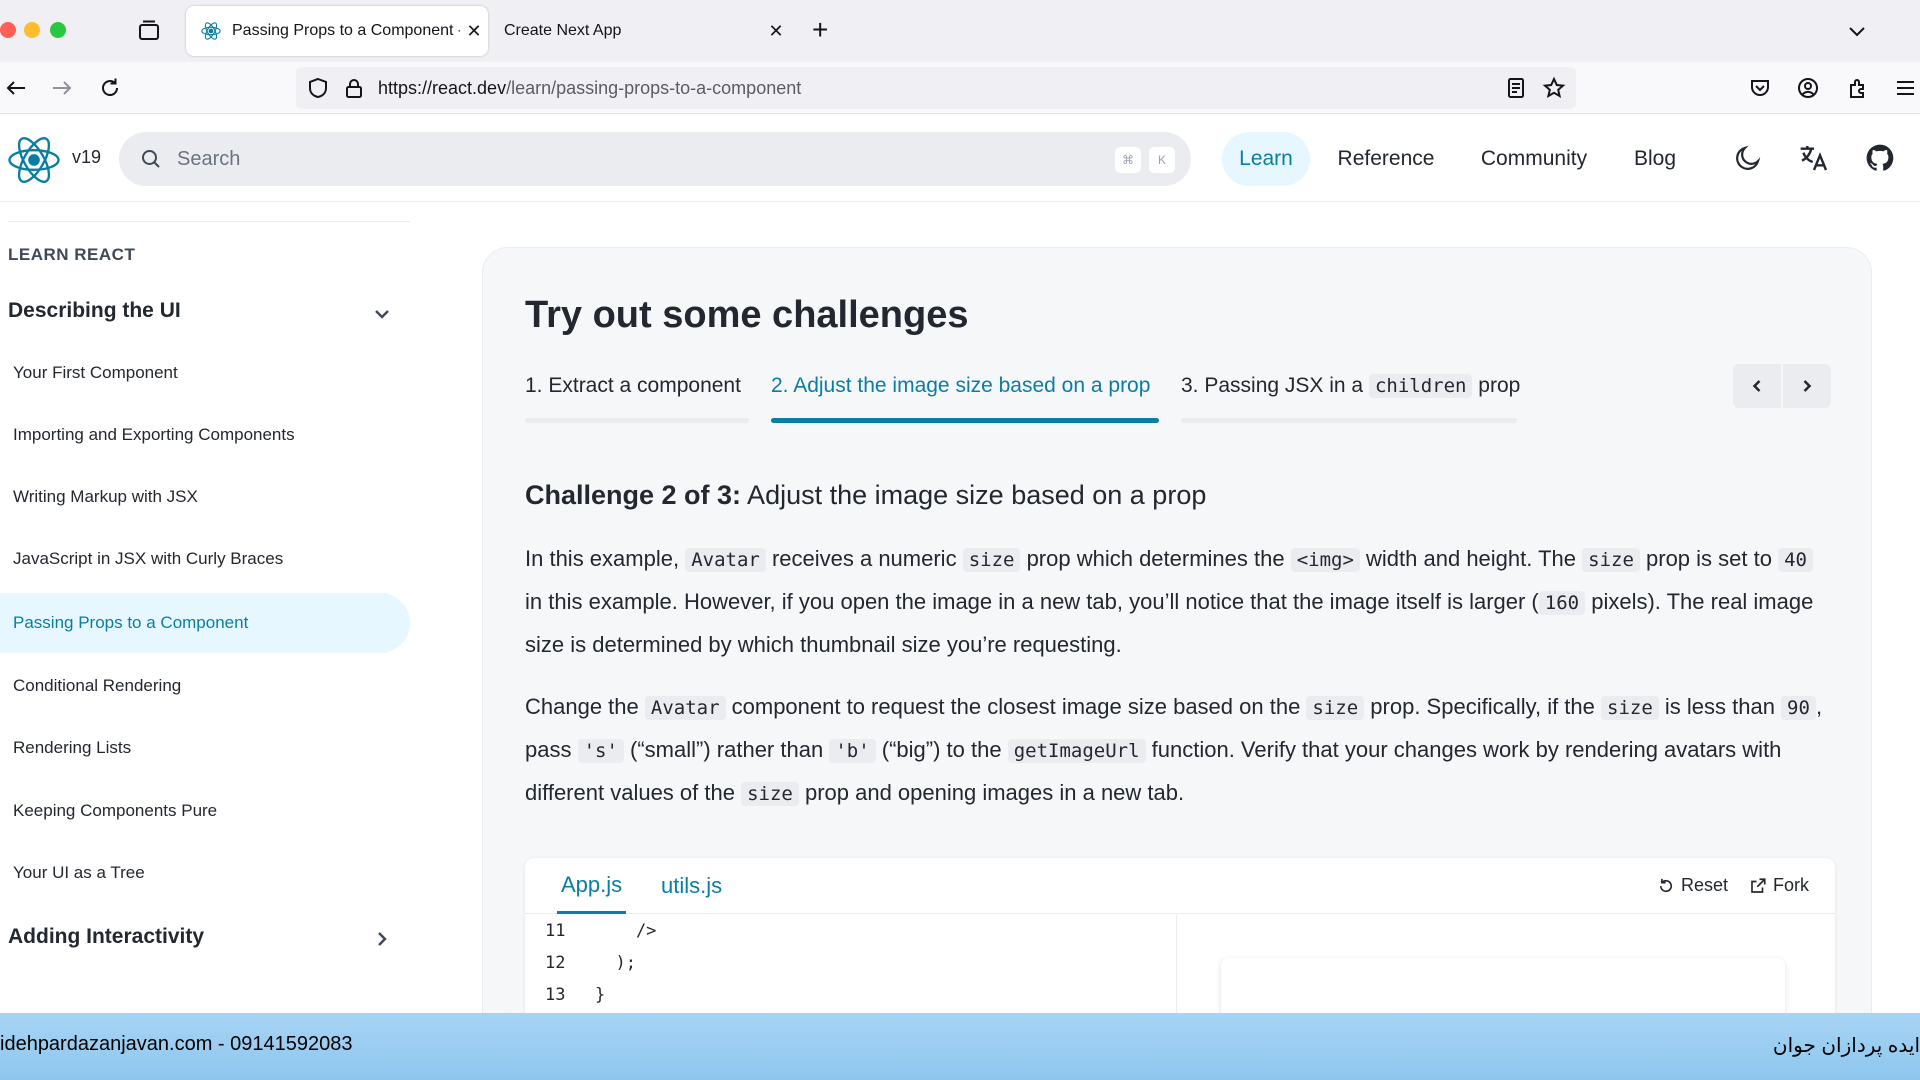  What do you see at coordinates (974, 495) in the screenshot?
I see `challenge-name: Adjust the image size based on a prop` at bounding box center [974, 495].